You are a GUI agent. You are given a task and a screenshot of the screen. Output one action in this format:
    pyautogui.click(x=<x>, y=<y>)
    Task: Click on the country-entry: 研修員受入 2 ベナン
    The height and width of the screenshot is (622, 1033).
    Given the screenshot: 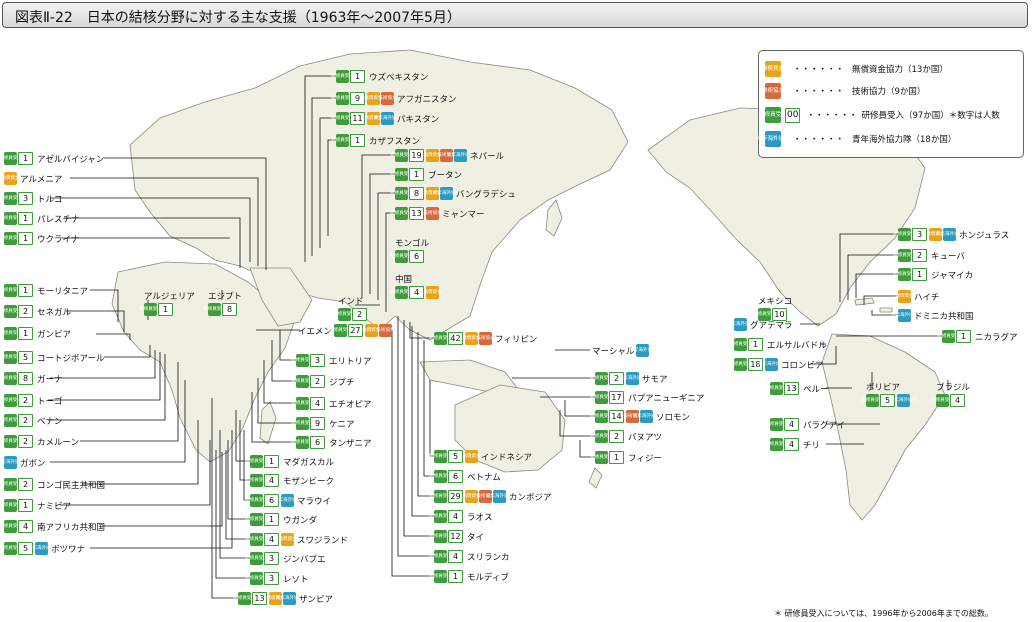 What is the action you would take?
    pyautogui.click(x=32, y=420)
    